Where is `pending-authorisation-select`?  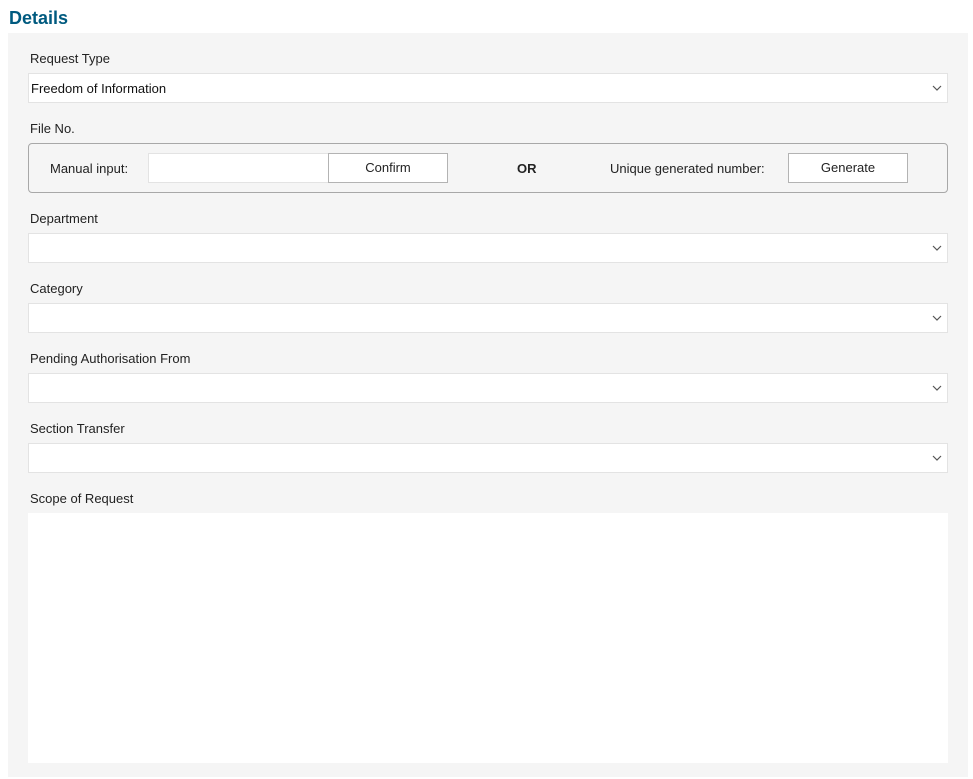 pending-authorisation-select is located at coordinates (488, 388).